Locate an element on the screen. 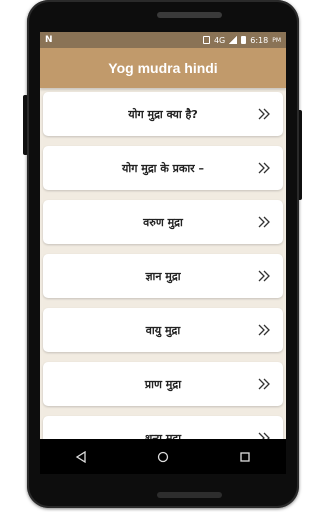  list-item-label: वरुण मुद्रा is located at coordinates (163, 222).